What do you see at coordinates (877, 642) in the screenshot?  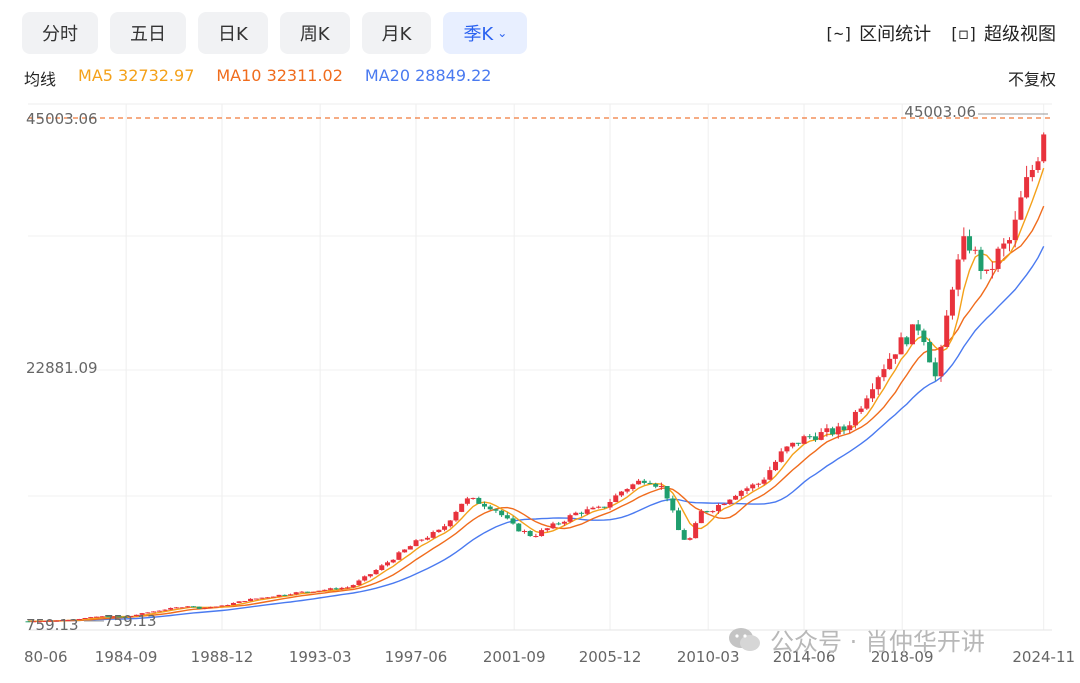 I see `watermark-text: 公众号 · 肖仲华开讲` at bounding box center [877, 642].